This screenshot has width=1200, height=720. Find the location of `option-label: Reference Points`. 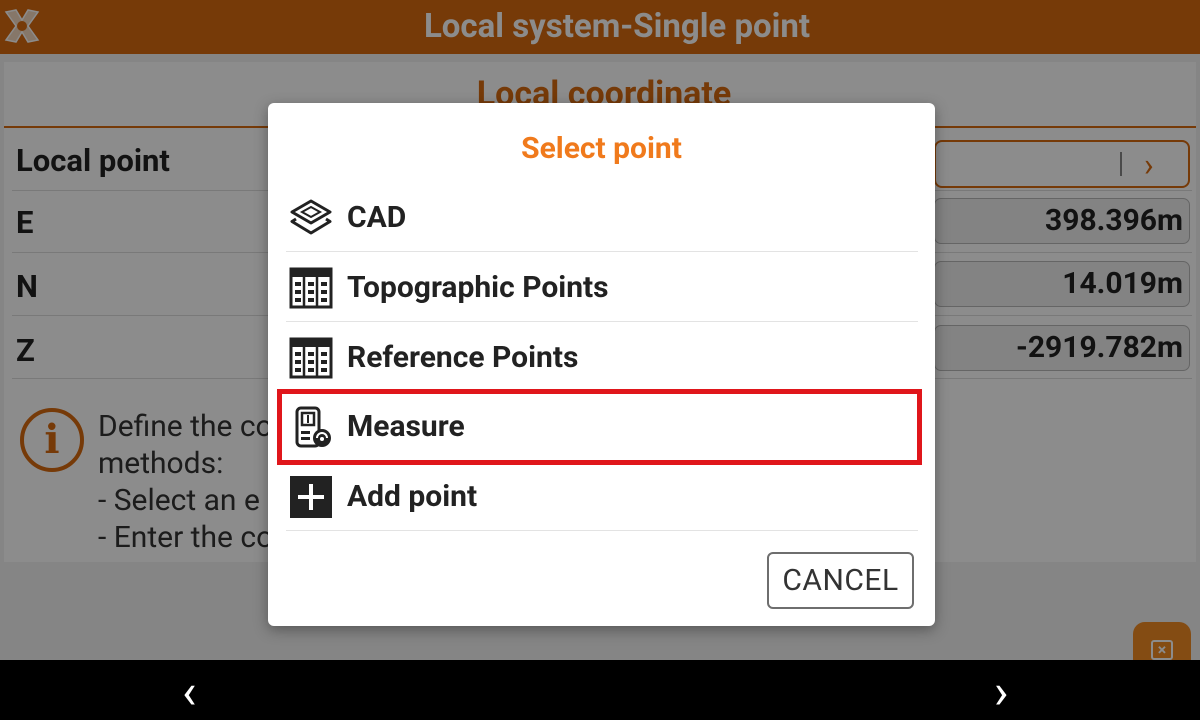

option-label: Reference Points is located at coordinates (463, 357).